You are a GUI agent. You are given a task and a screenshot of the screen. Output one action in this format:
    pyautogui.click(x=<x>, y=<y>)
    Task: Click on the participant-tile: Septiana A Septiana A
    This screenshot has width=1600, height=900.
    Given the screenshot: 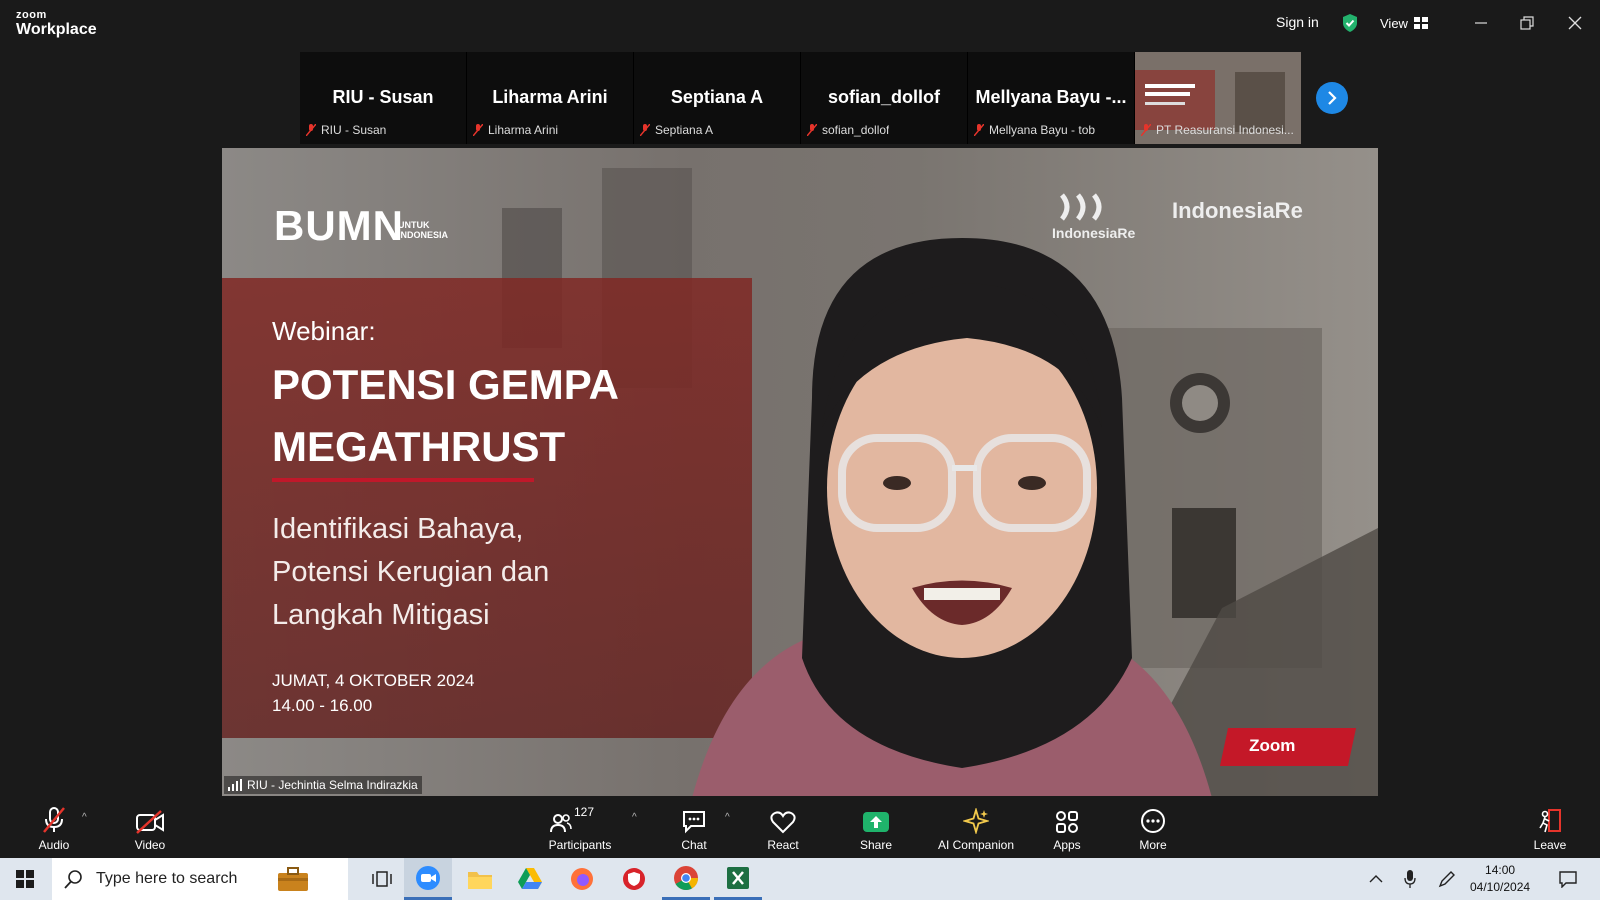 What is the action you would take?
    pyautogui.click(x=717, y=98)
    